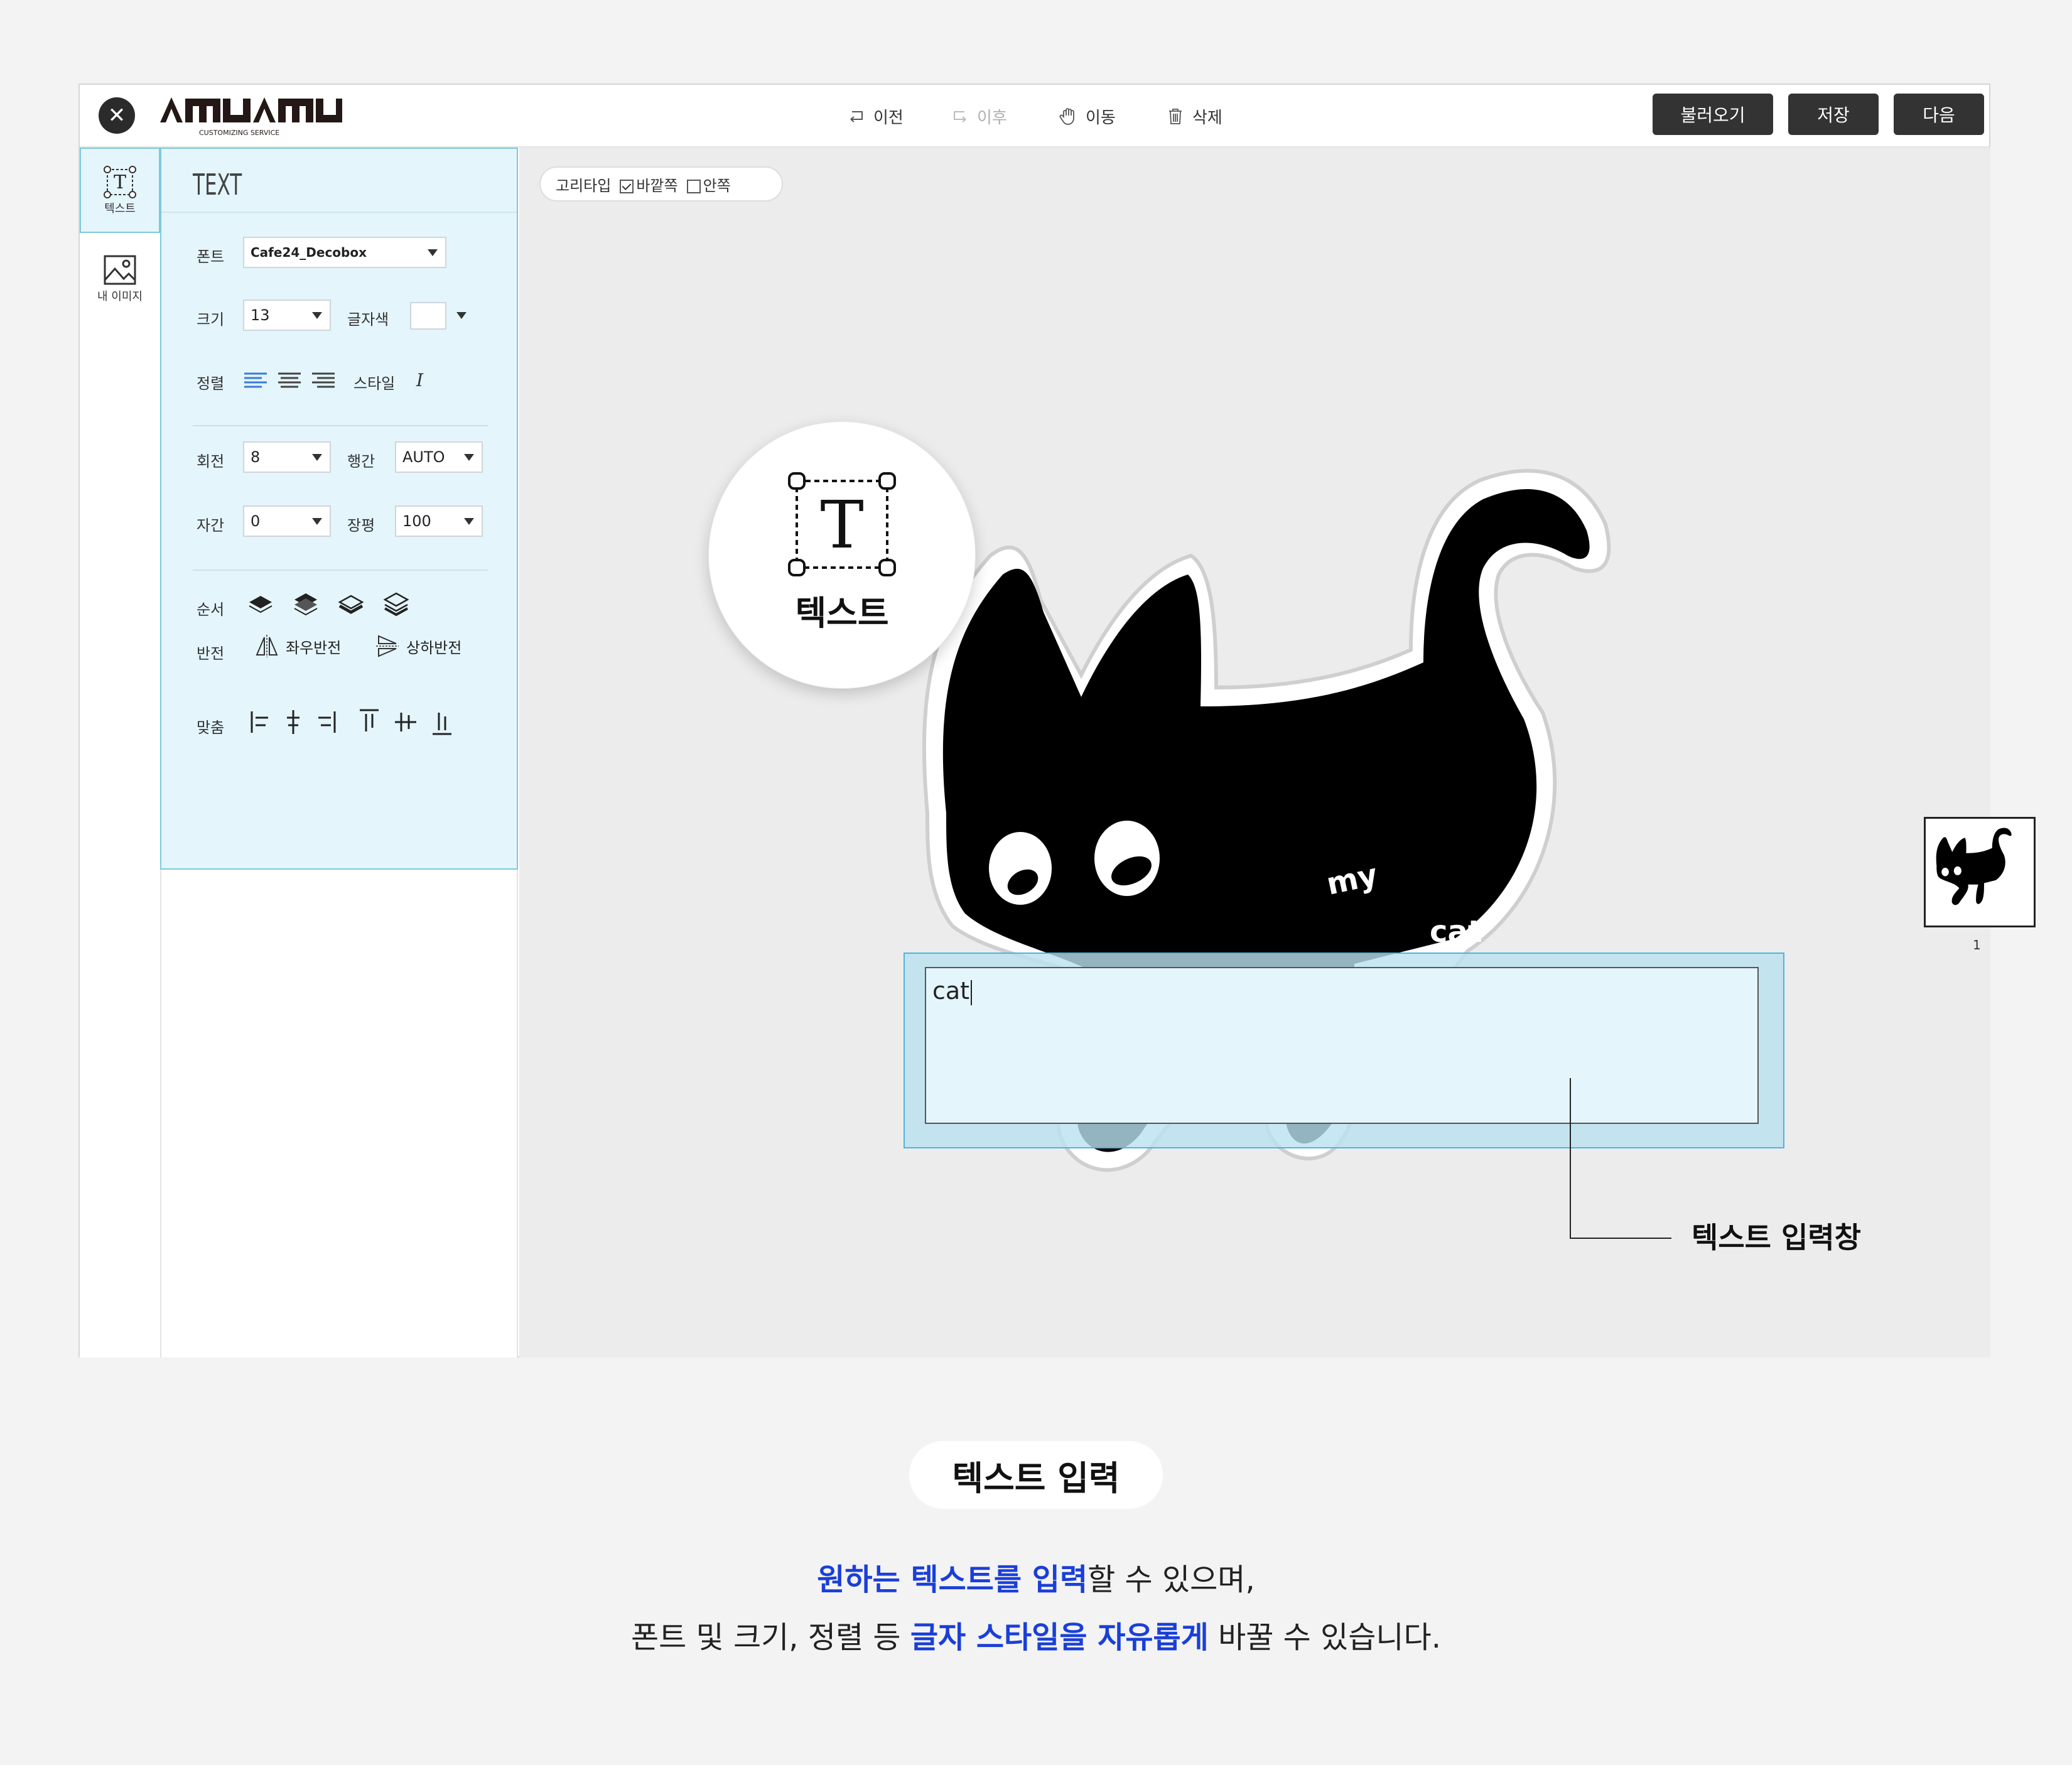 The image size is (2072, 1765). What do you see at coordinates (1036, 1577) in the screenshot?
I see `description-line-1: 원하는 텍스트를 입력할 수 있으며,` at bounding box center [1036, 1577].